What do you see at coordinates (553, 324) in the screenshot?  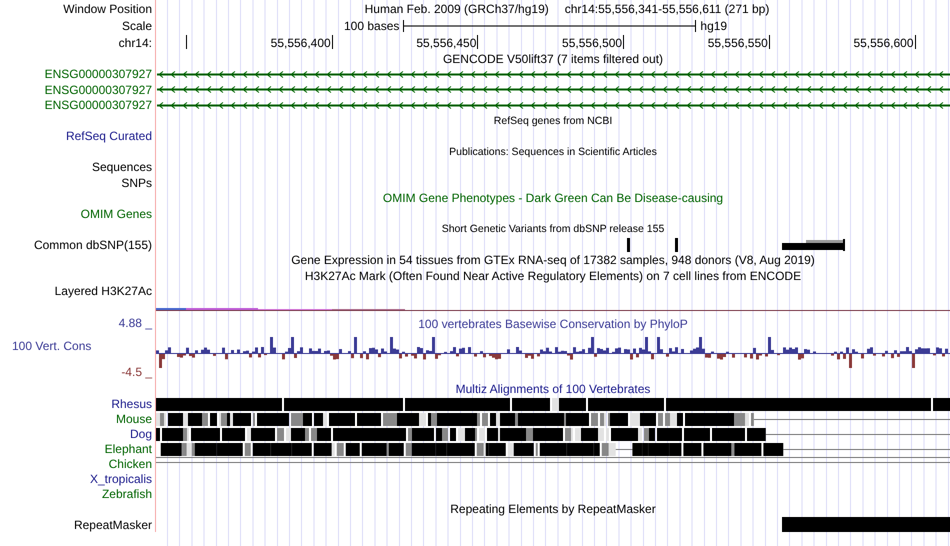 I see `track-title: 100 vertebrates Basewise Conservation by PhyloP` at bounding box center [553, 324].